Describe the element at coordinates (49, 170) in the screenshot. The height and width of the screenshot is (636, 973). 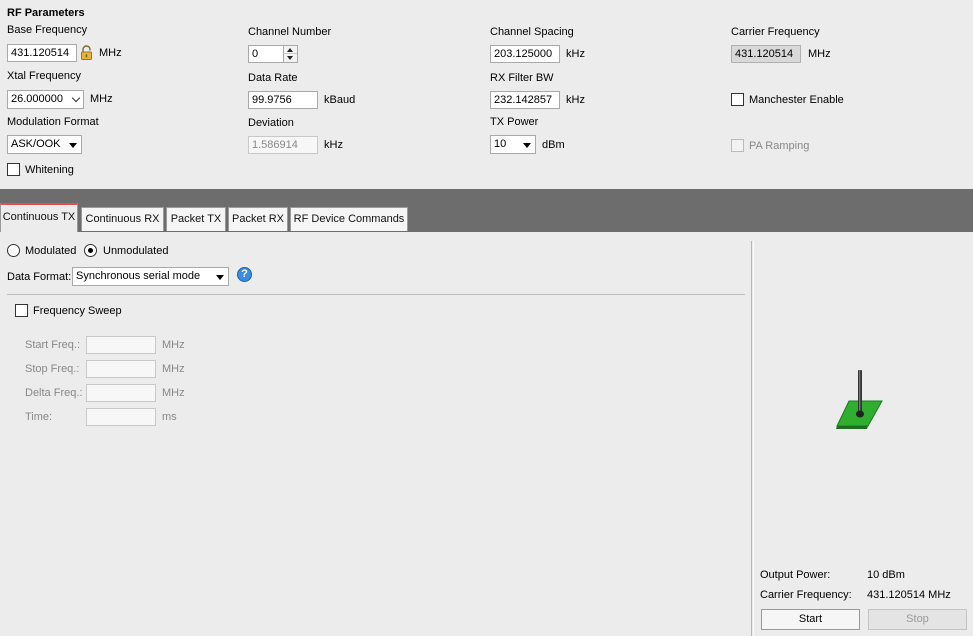
I see `whitening-label: Whitening` at that location.